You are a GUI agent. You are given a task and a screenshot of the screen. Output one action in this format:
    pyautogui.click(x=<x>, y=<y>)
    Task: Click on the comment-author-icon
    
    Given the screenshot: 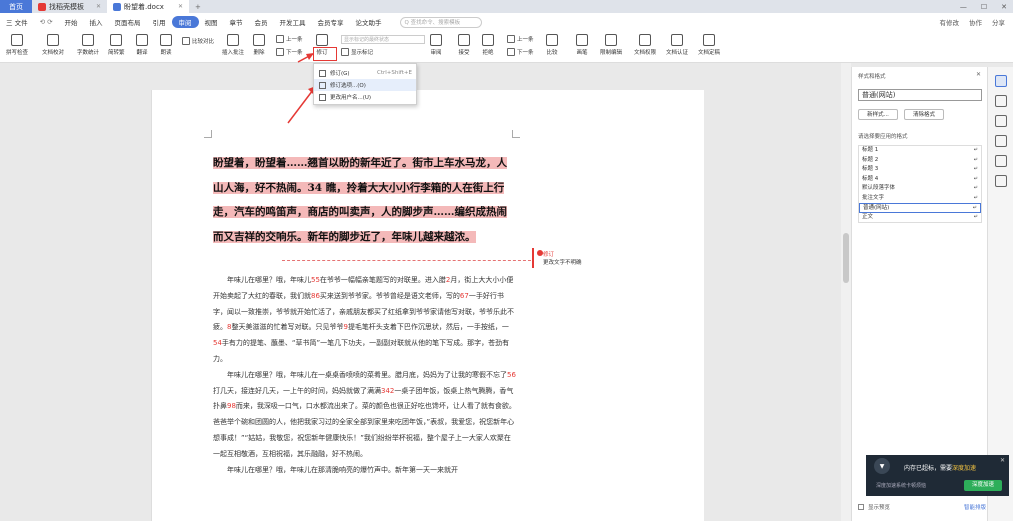 What is the action you would take?
    pyautogui.click(x=540, y=253)
    